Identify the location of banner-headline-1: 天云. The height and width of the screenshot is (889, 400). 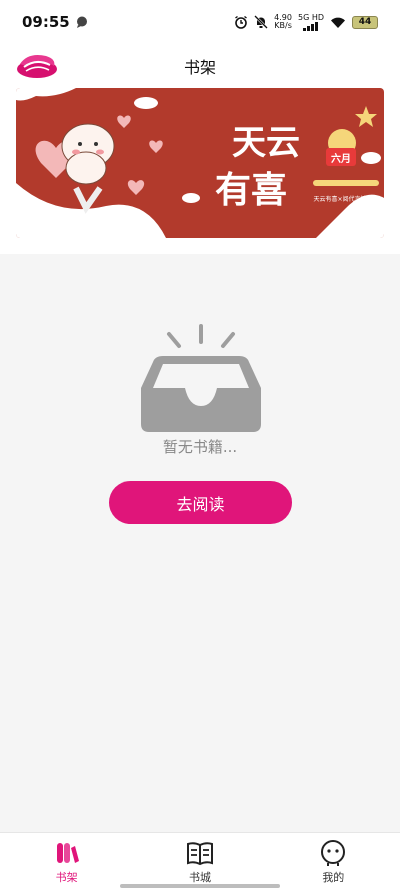
(266, 143).